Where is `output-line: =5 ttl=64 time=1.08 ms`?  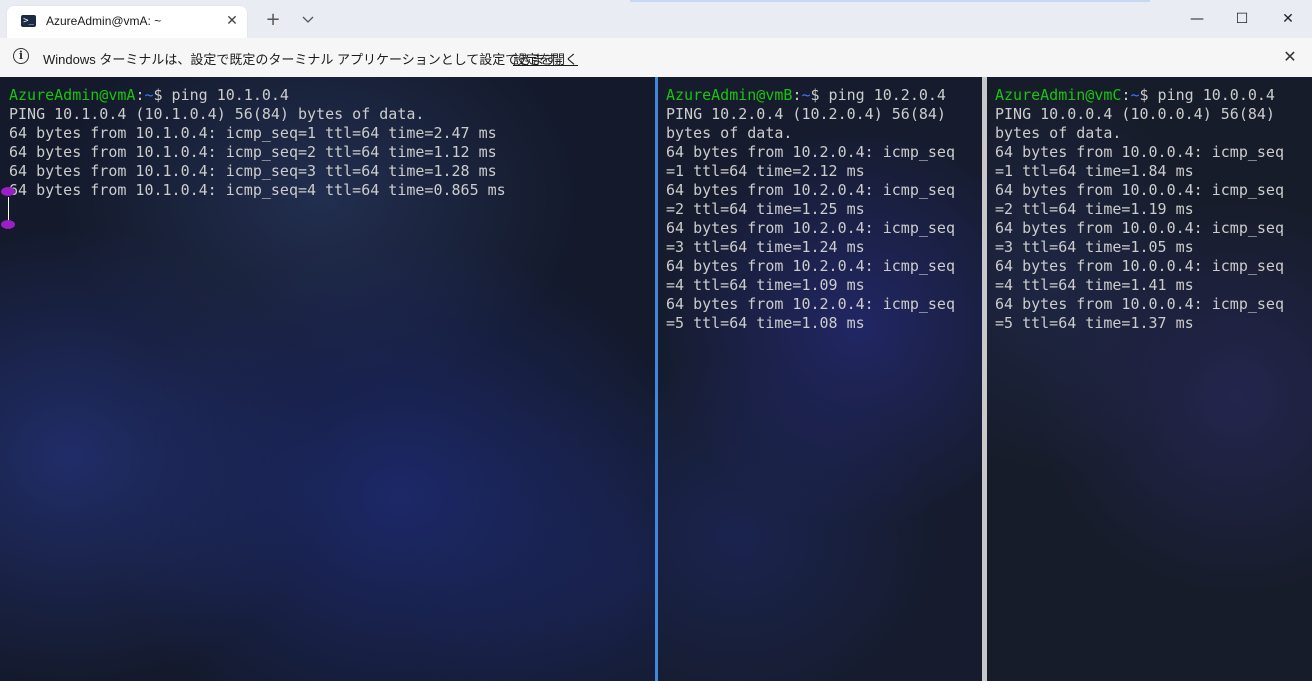 output-line: =5 ttl=64 time=1.08 ms is located at coordinates (765, 323).